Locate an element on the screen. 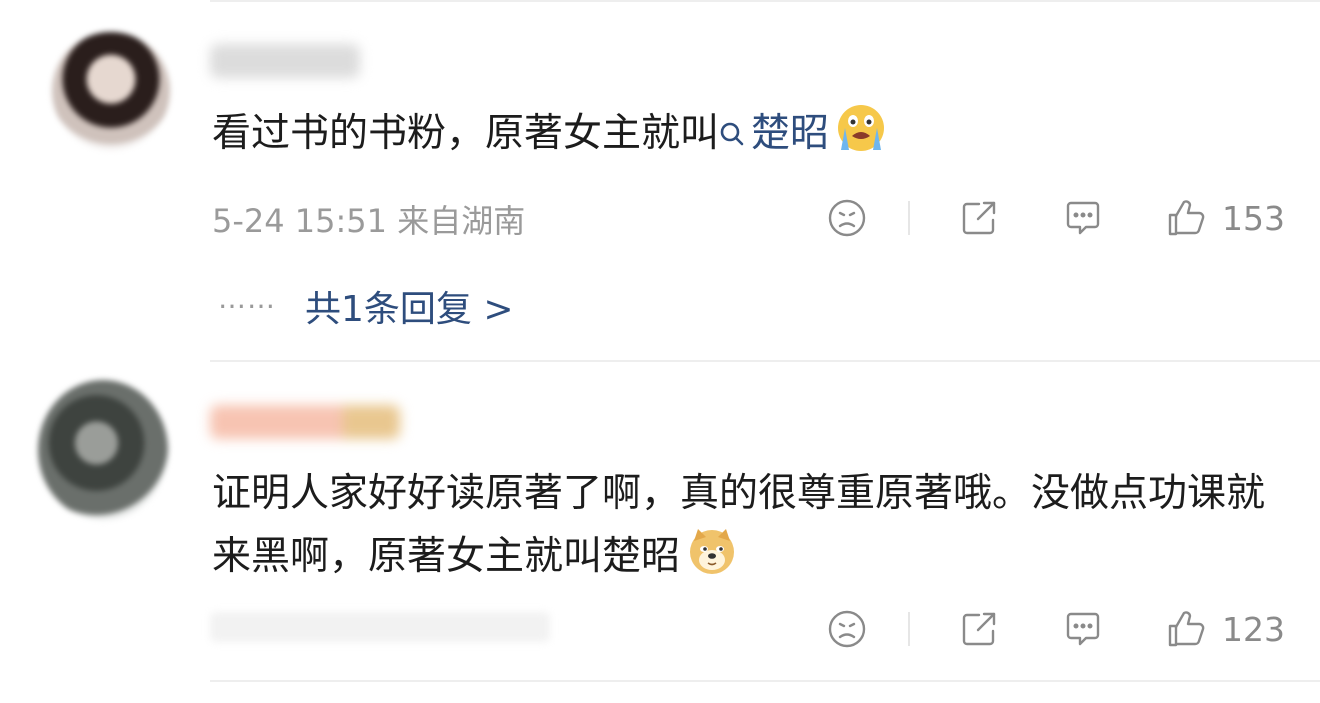 This screenshot has height=703, width=1320. comment-actions: 153 is located at coordinates (1055, 218).